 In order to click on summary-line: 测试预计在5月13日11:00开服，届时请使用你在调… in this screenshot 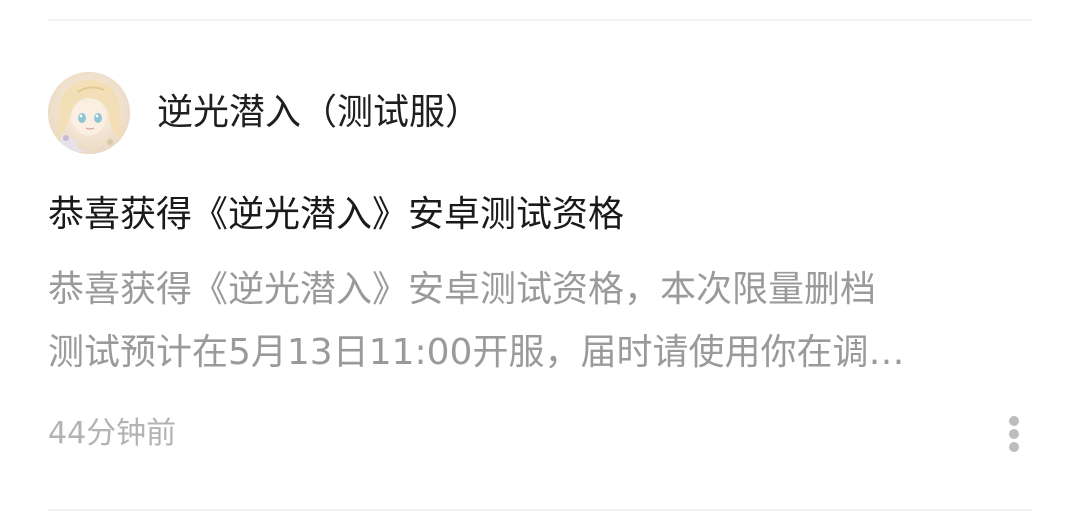, I will do `click(476, 352)`.